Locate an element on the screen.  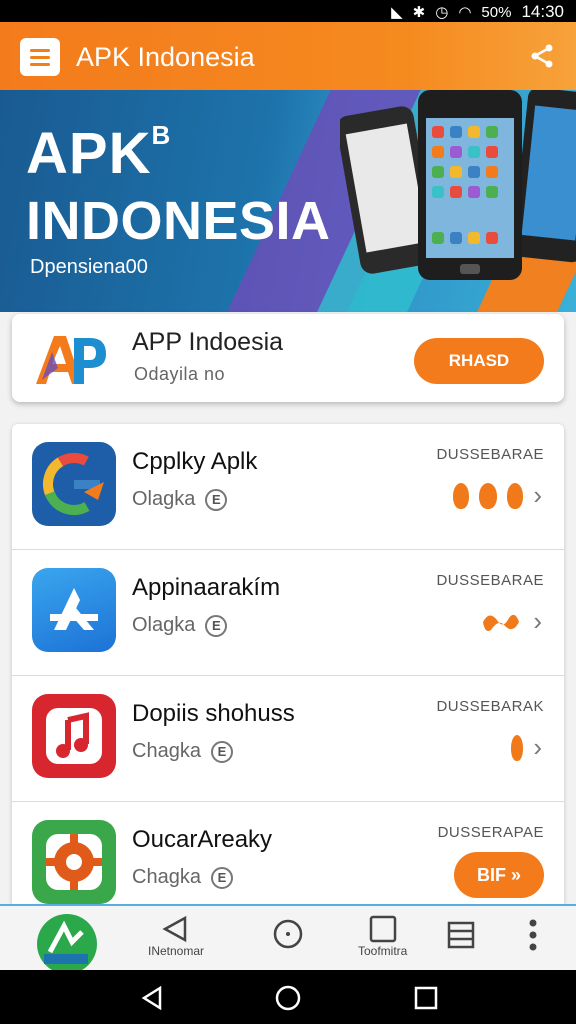
notification-icon: ◣ is located at coordinates (397, 12).